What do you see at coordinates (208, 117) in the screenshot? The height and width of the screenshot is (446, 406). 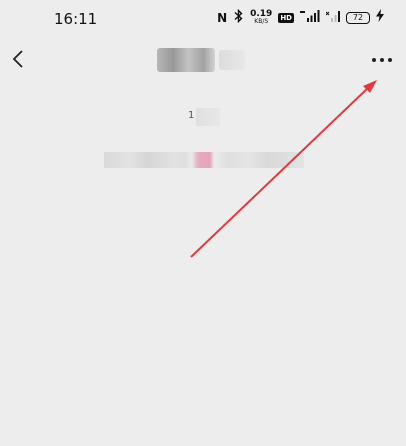 I see `blurred-content-block` at bounding box center [208, 117].